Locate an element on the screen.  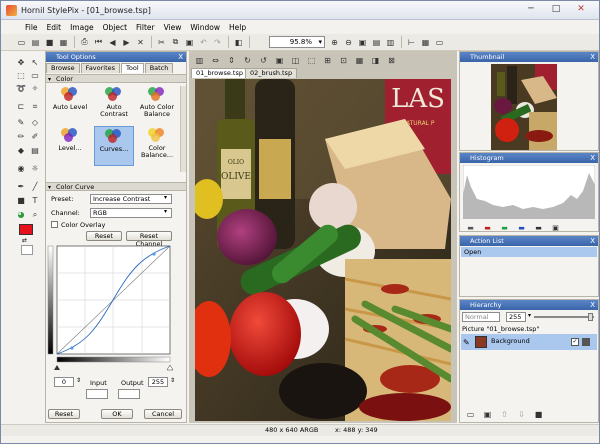
lasso-icon: ➰ is located at coordinates (21, 89).